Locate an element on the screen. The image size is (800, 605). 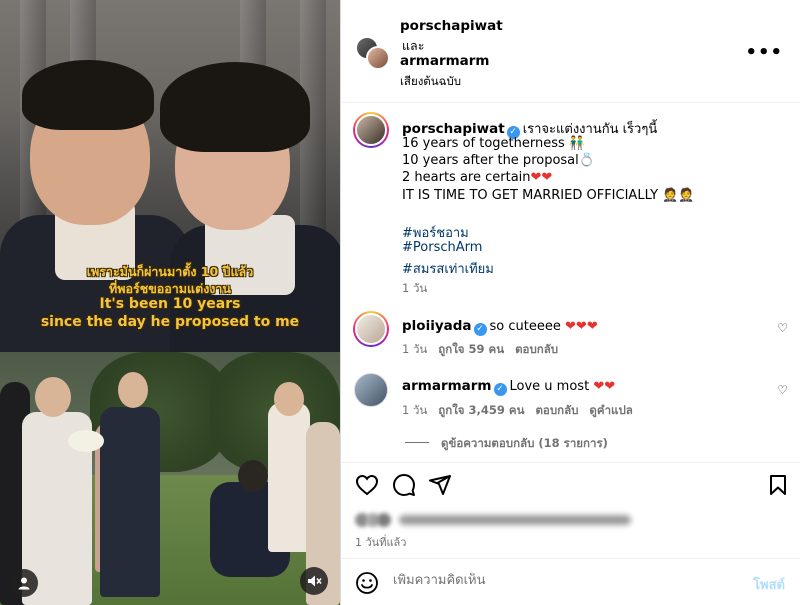
caption-english-1: It's been 10 years is located at coordinates (170, 304).